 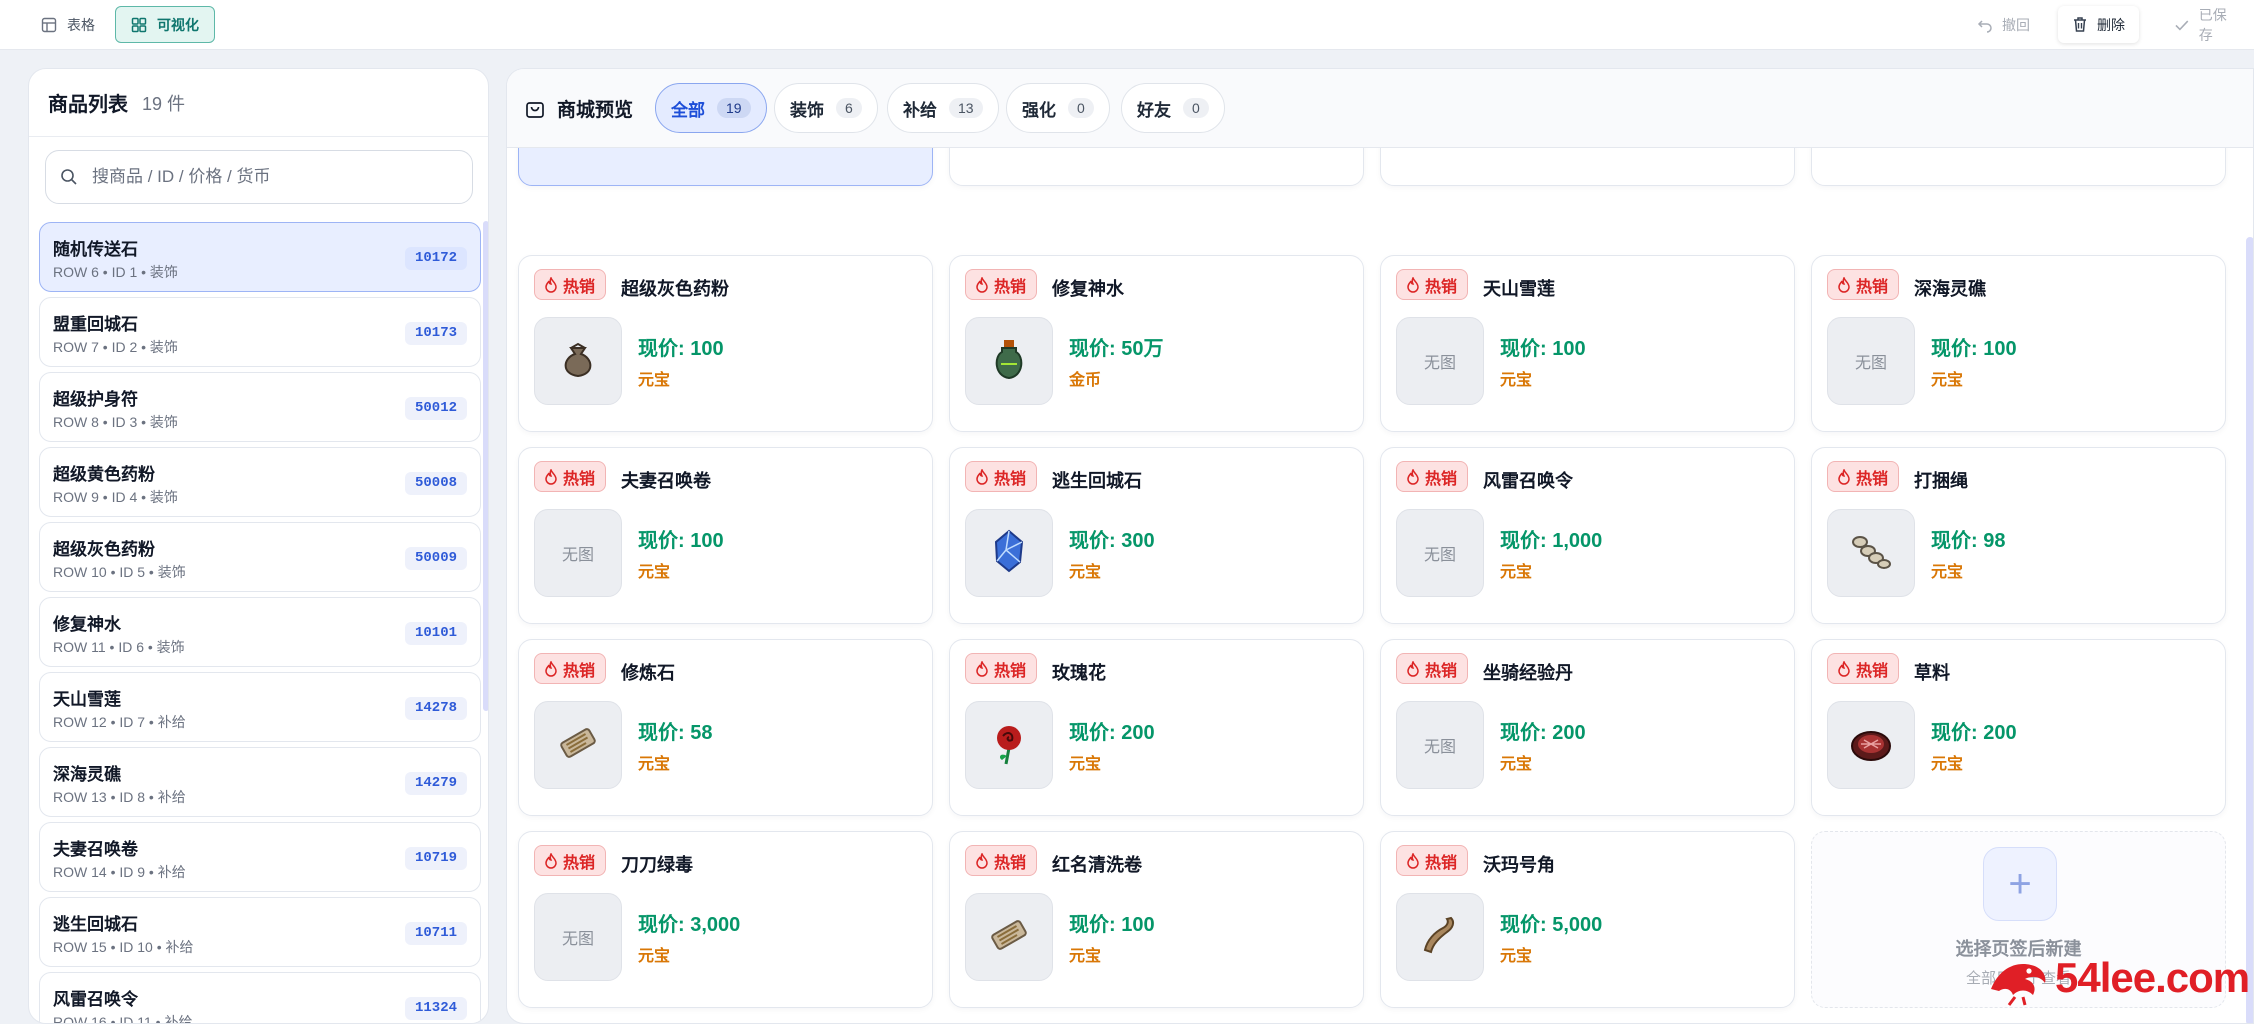 I want to click on product-card: 热销 超级灰色药粉 现价: 100 元宝, so click(x=725, y=343).